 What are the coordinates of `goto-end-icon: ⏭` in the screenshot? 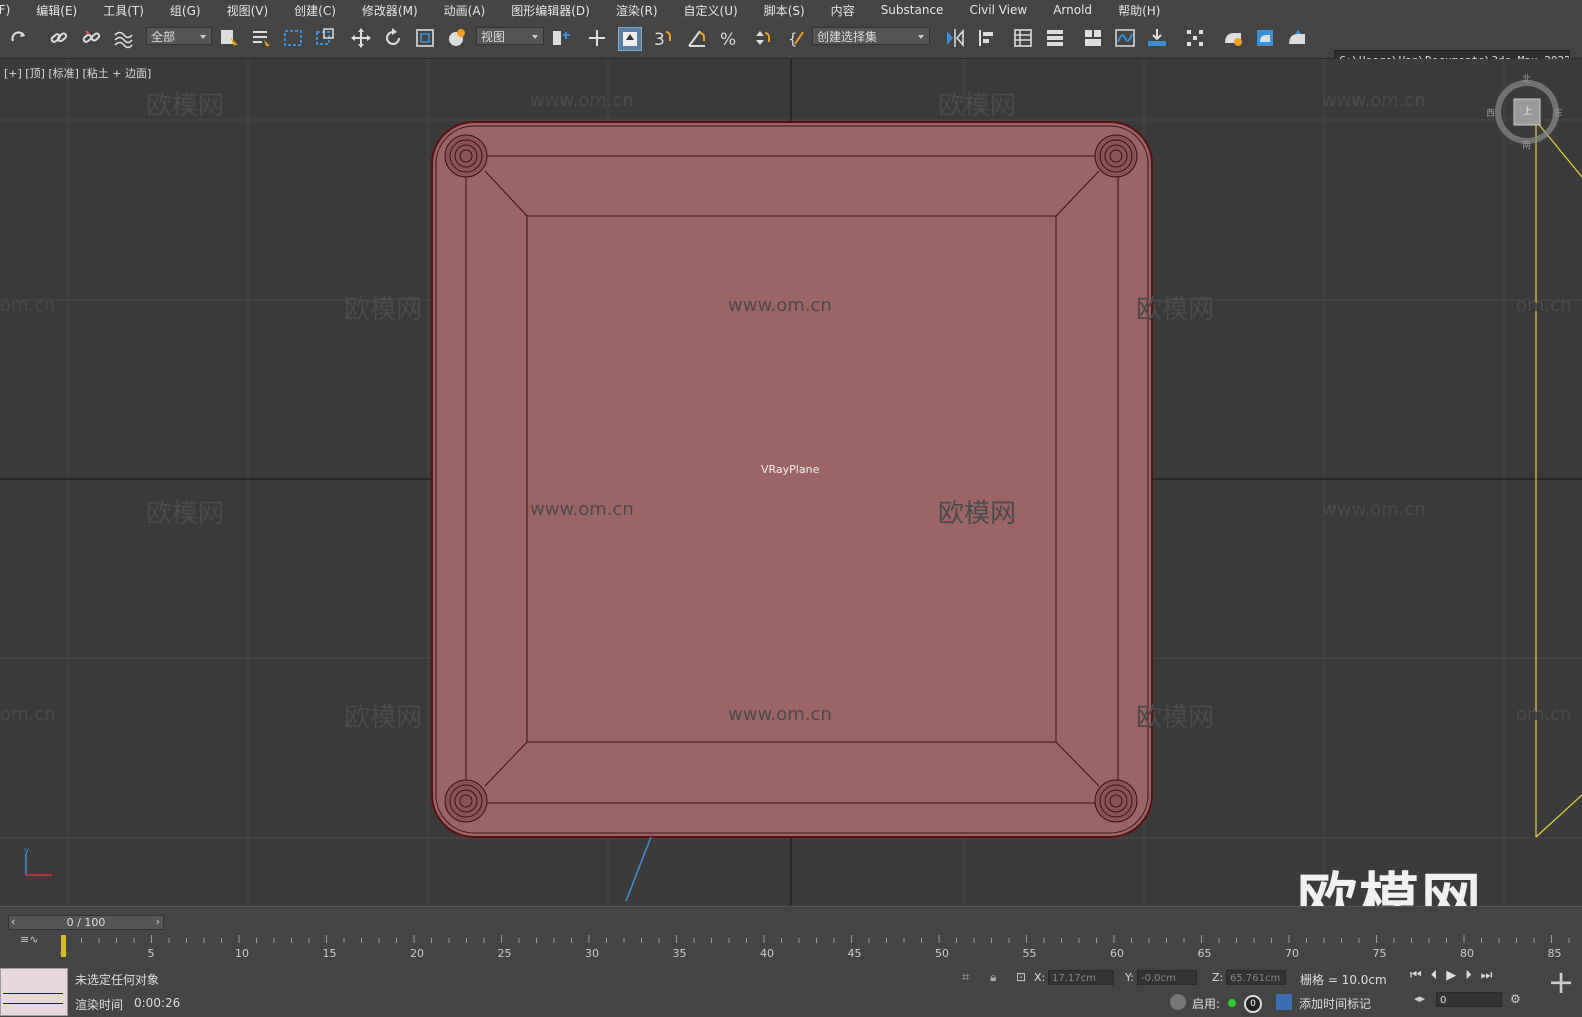 It's located at (1491, 975).